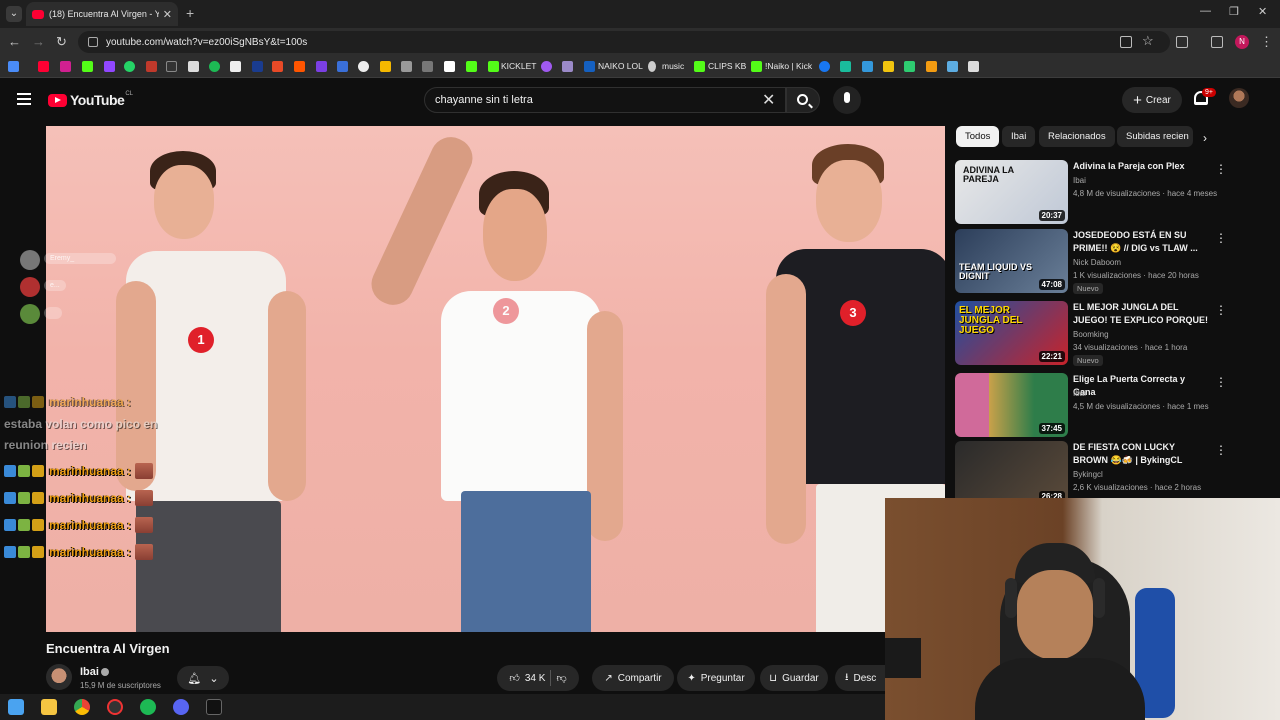  What do you see at coordinates (16, 707) in the screenshot?
I see `windows-start-icon` at bounding box center [16, 707].